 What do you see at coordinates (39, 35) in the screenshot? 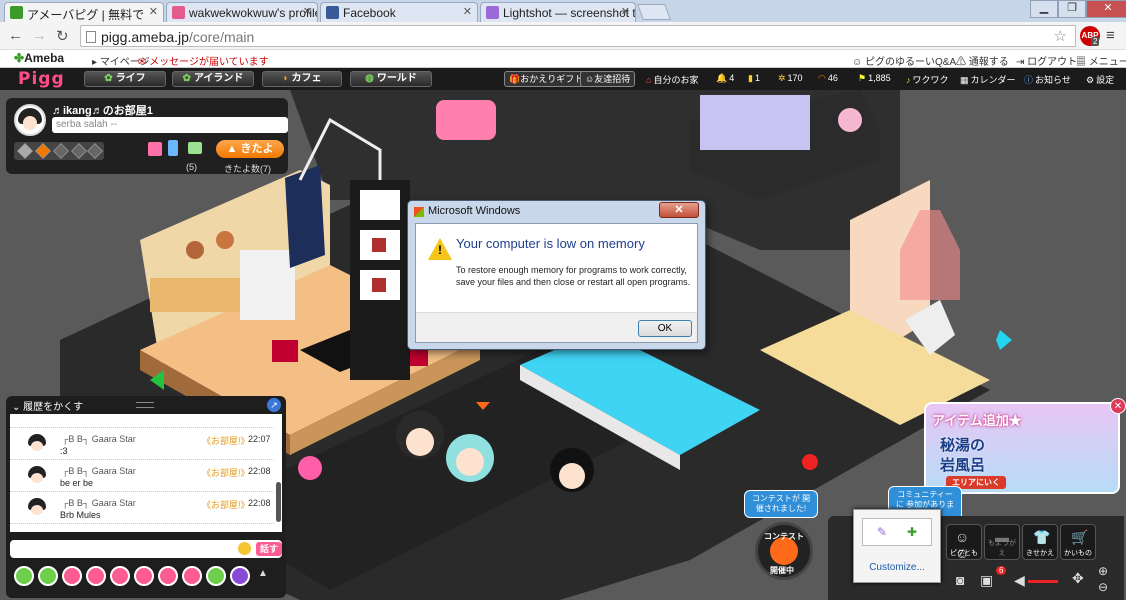
I see `forward-arrow-icon: →` at bounding box center [39, 35].